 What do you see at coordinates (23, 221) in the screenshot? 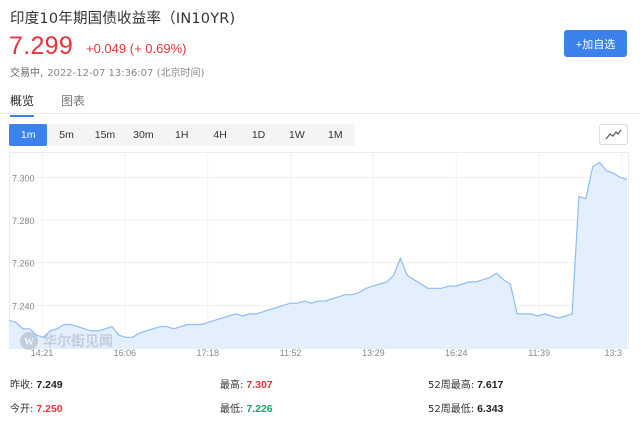
I see `y-tick-label: 7.280` at bounding box center [23, 221].